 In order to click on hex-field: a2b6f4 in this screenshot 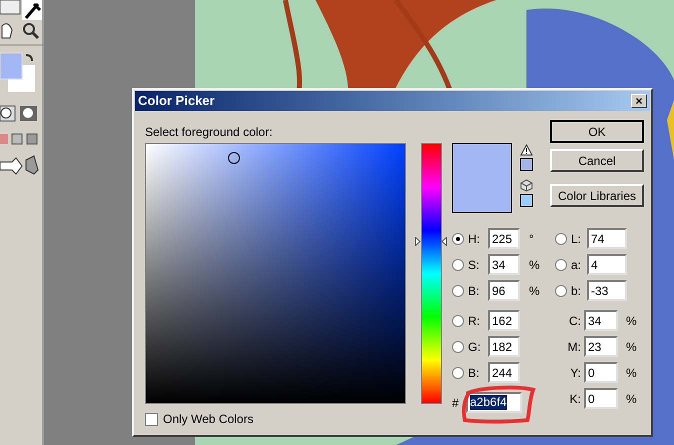, I will do `click(494, 402)`.